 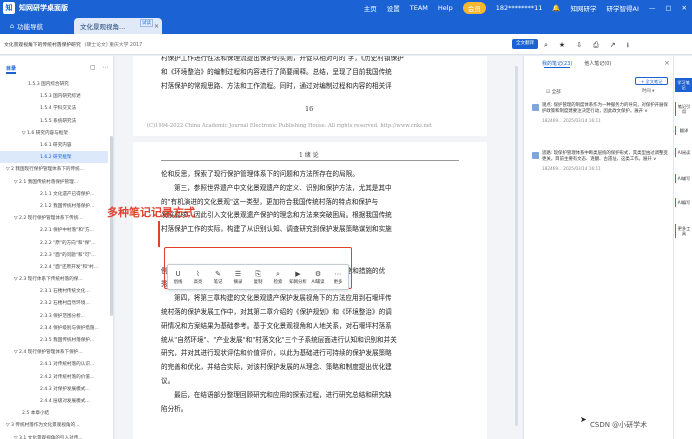 What do you see at coordinates (42, 45) in the screenshot?
I see `doc-title: 文化景观视角下的传统村落保护研究` at bounding box center [42, 45].